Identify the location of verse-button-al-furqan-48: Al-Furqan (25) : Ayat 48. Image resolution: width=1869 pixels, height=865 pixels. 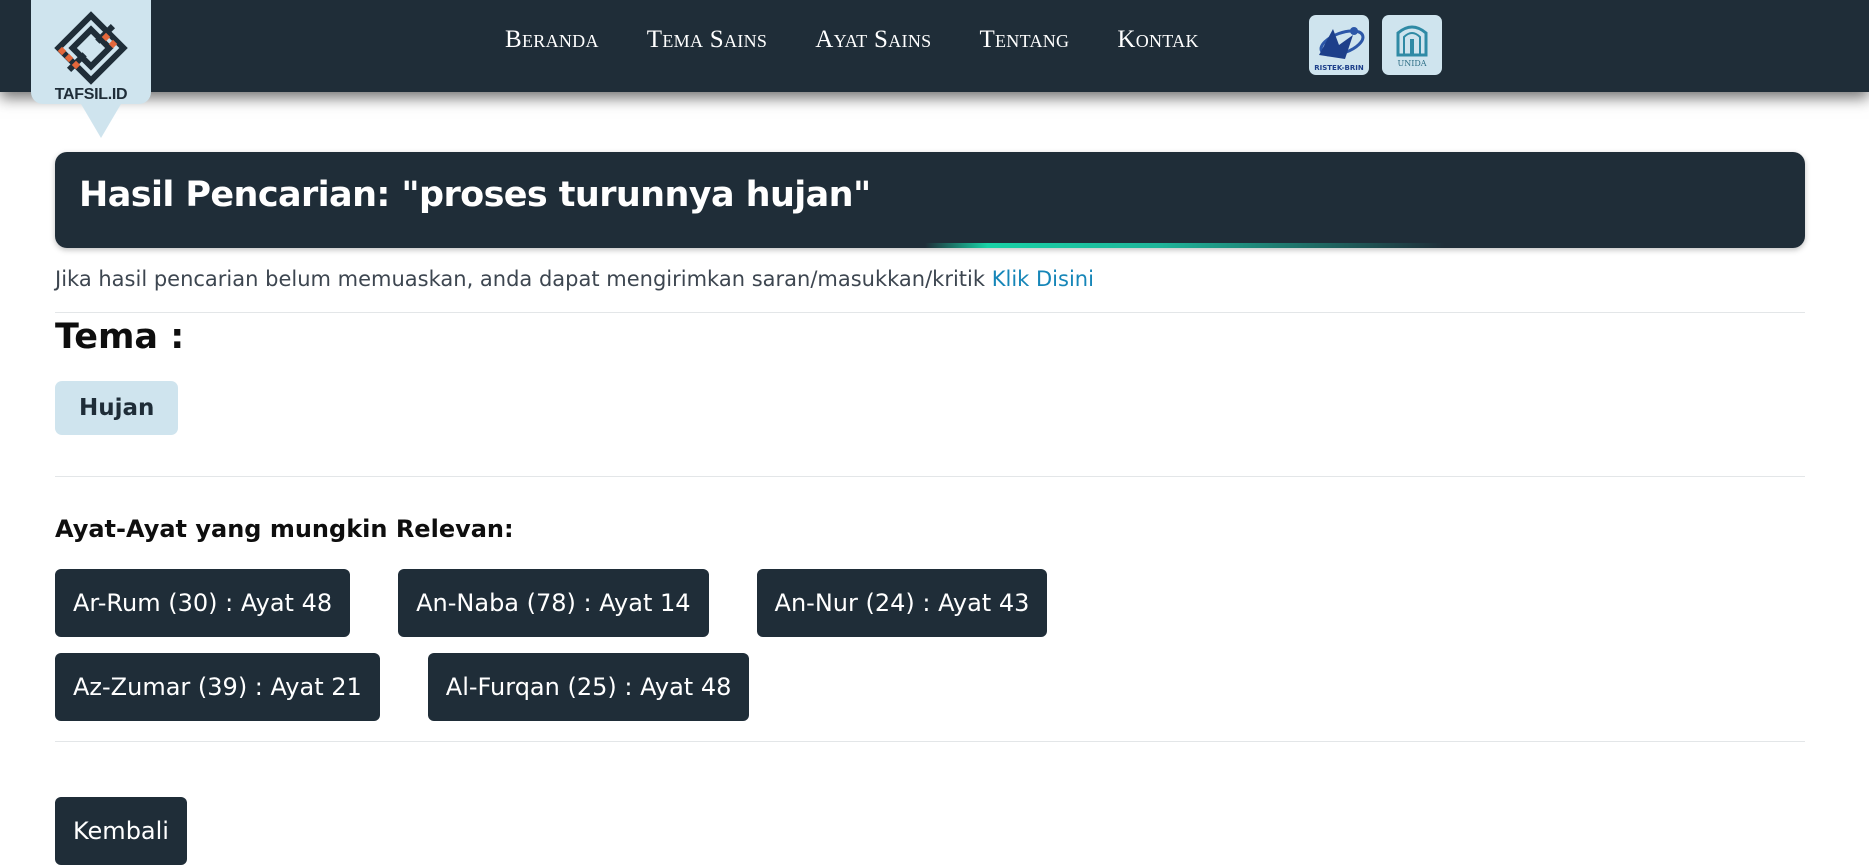
(588, 687).